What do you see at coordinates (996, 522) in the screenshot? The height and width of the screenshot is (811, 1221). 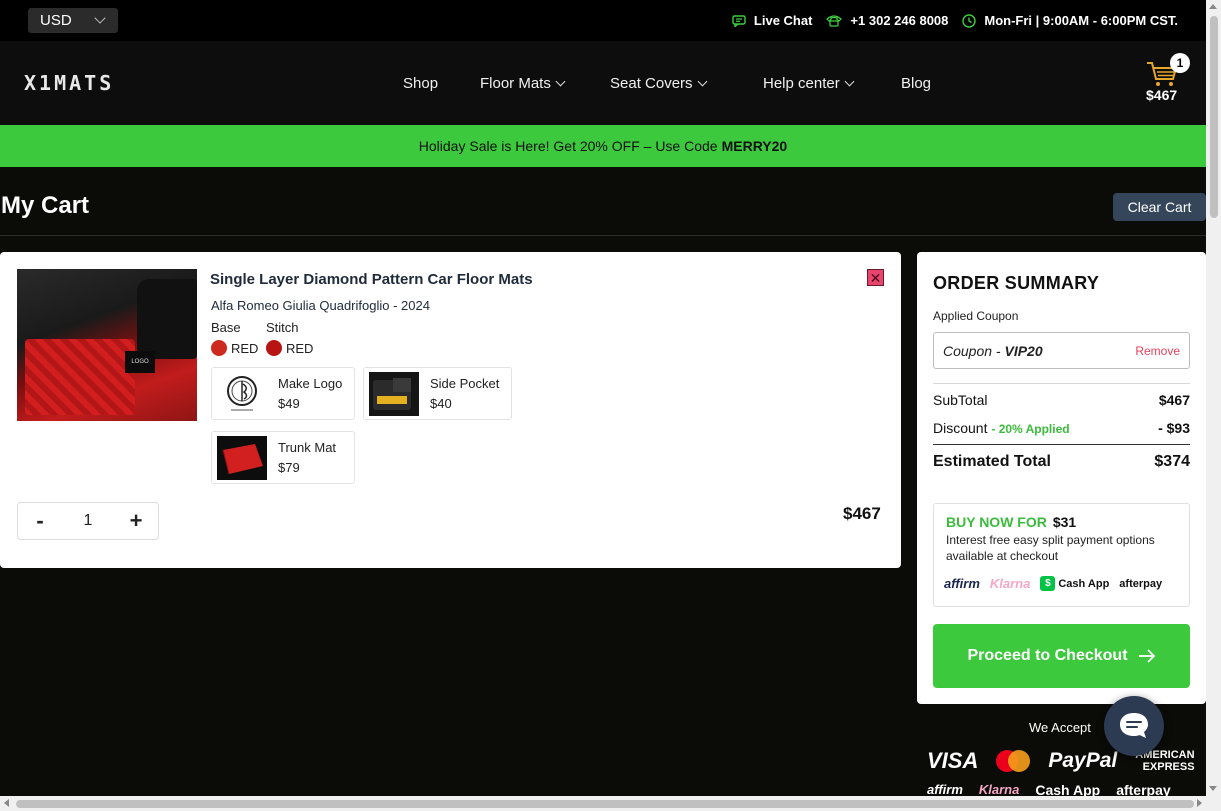 I see `bnpl-heading-text: BUY NOW FOR` at bounding box center [996, 522].